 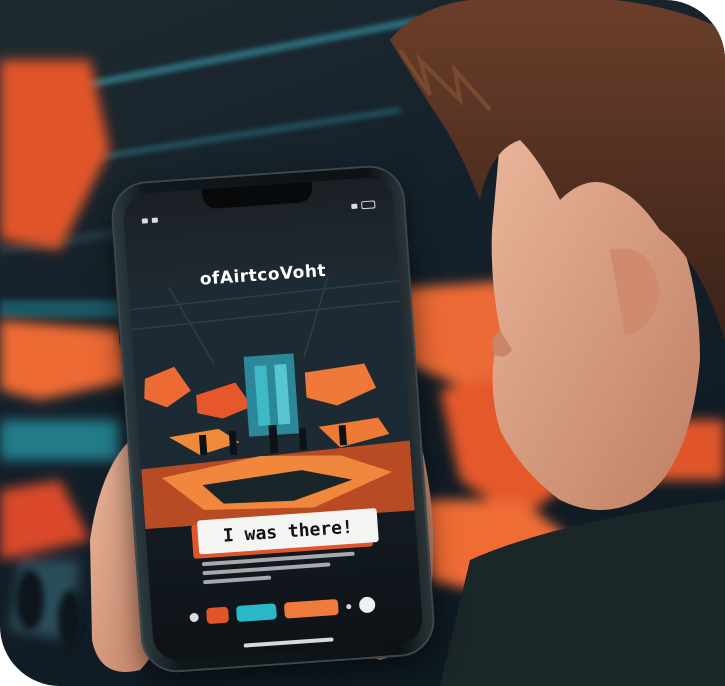 I want to click on teal-action-button, so click(x=256, y=613).